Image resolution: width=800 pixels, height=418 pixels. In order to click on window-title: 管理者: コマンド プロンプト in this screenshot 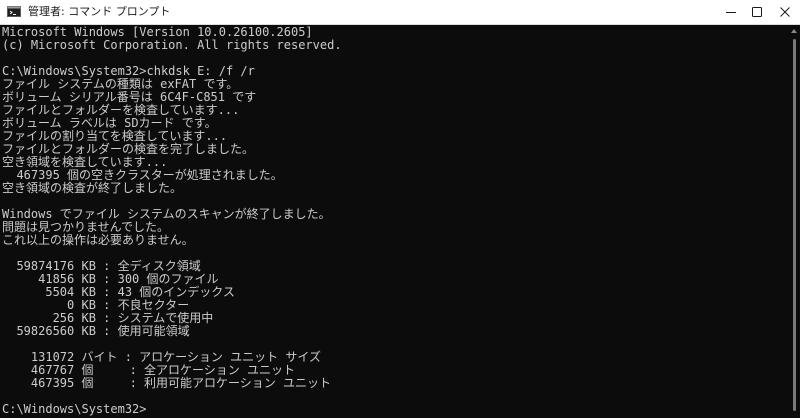, I will do `click(99, 11)`.